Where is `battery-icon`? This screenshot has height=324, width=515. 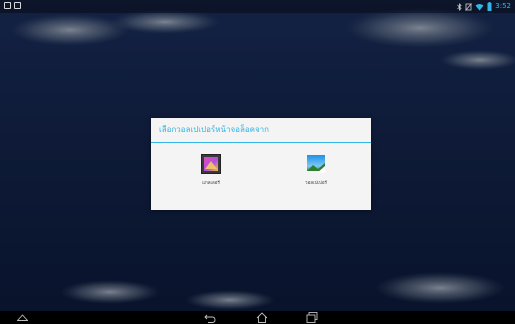
battery-icon is located at coordinates (489, 6).